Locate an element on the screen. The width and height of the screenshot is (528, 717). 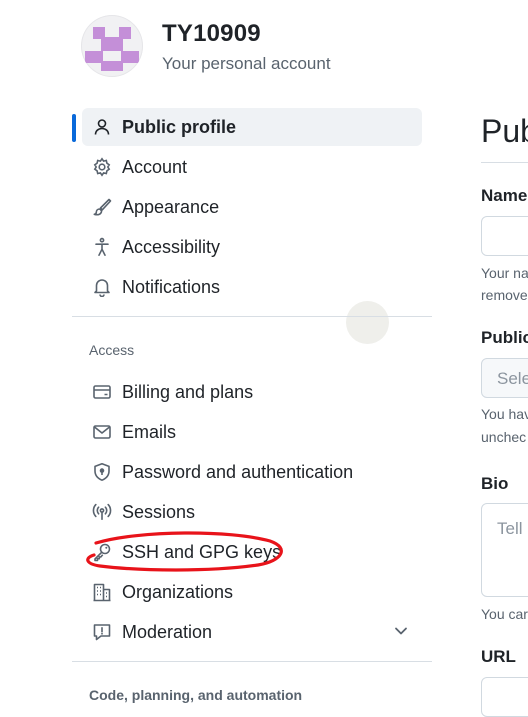
page-title: Publ is located at coordinates (504, 131).